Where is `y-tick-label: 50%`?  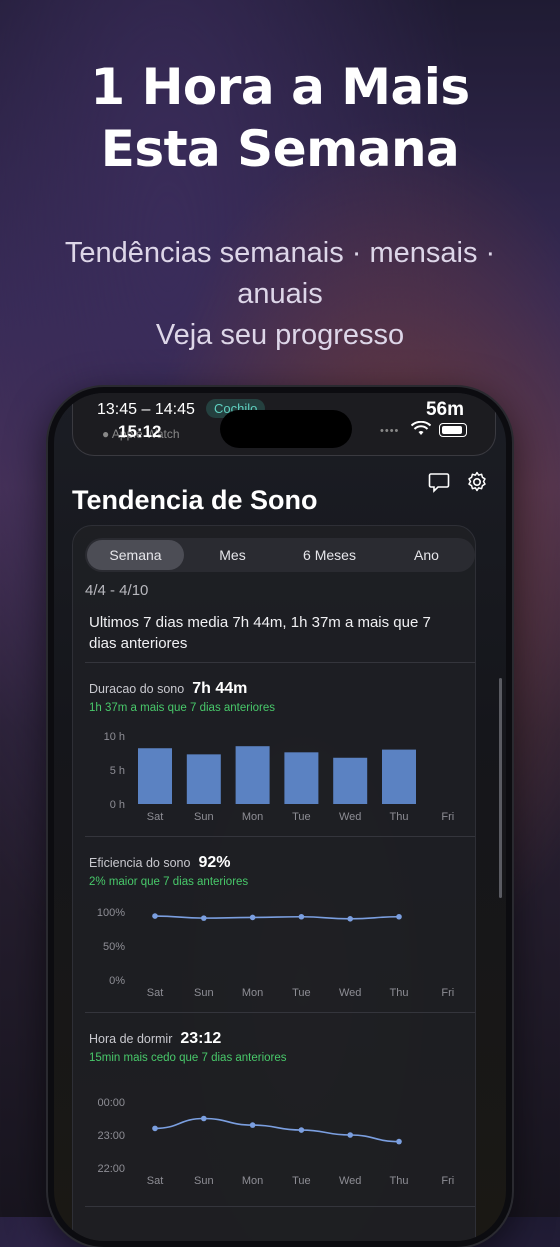
y-tick-label: 50% is located at coordinates (114, 947).